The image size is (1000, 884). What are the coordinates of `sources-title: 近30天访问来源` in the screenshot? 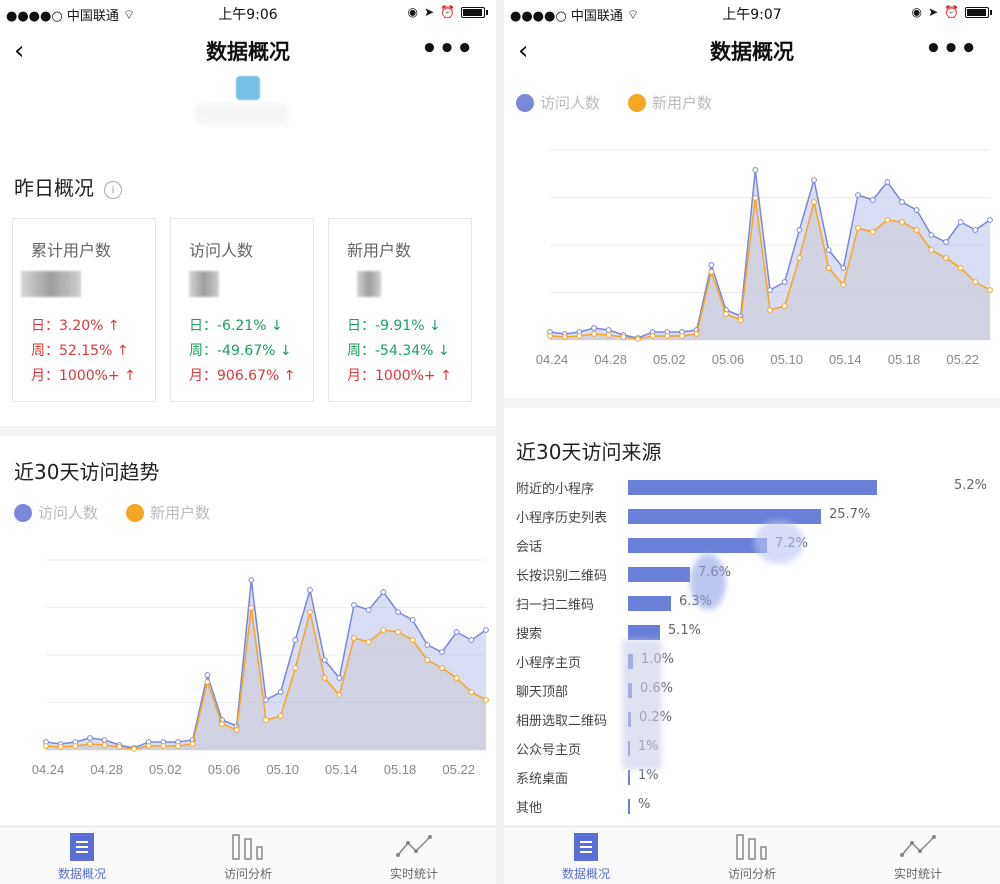 It's located at (589, 452).